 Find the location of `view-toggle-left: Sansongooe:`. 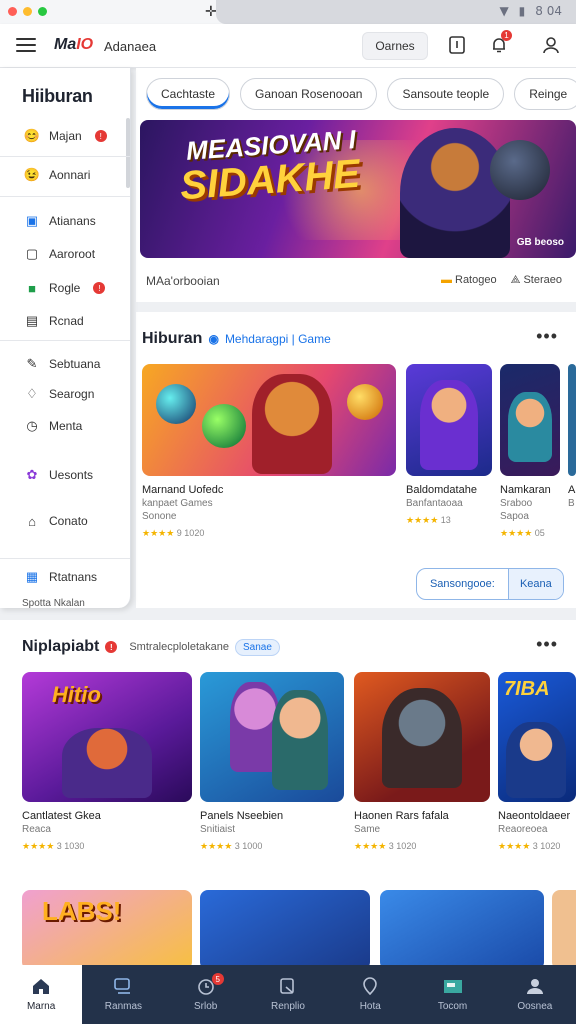

view-toggle-left: Sansongooe: is located at coordinates (462, 584).